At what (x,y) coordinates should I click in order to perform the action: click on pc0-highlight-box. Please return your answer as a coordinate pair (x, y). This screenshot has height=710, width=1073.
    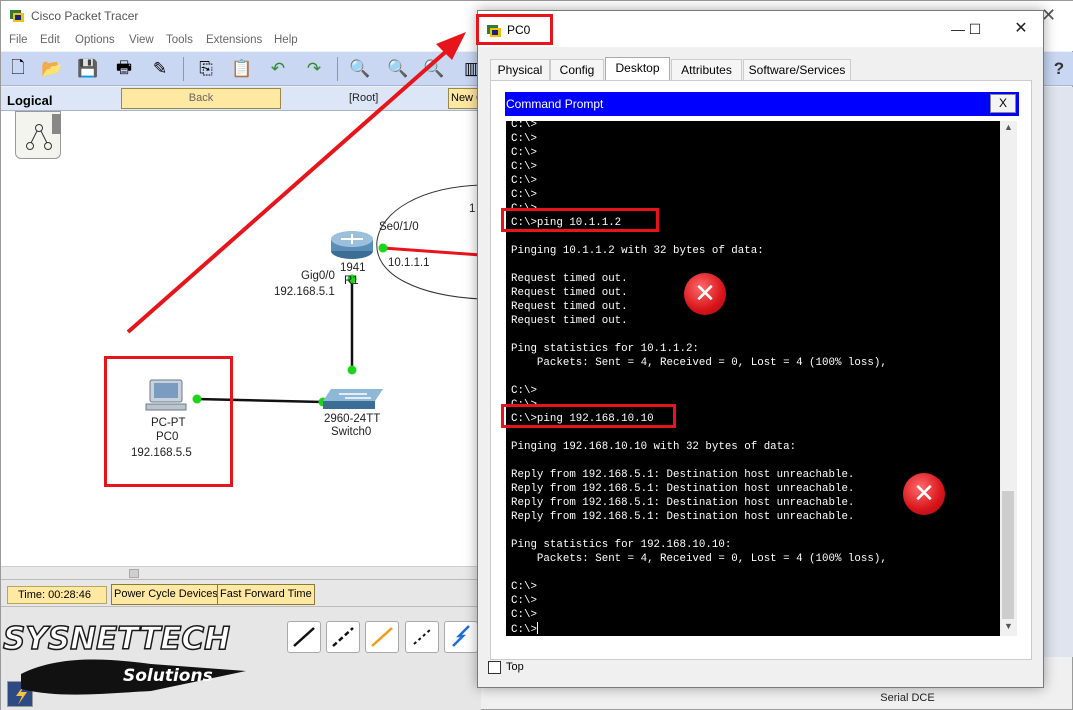
    Looking at the image, I should click on (168, 421).